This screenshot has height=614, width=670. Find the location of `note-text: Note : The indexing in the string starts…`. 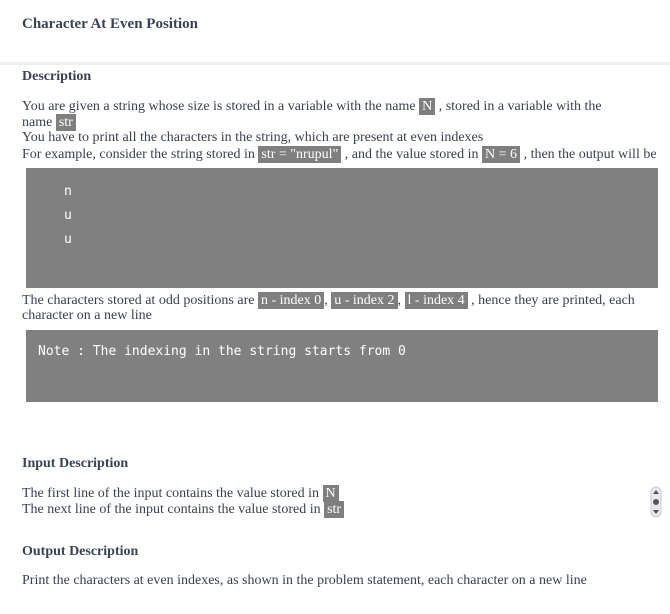

note-text: Note : The indexing in the string starts… is located at coordinates (222, 351).